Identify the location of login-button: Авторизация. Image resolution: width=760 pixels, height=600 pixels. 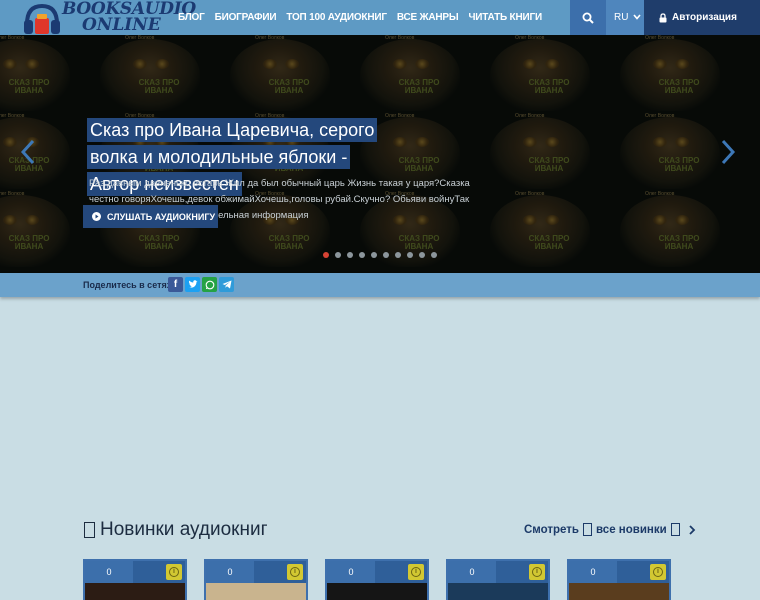
(702, 17).